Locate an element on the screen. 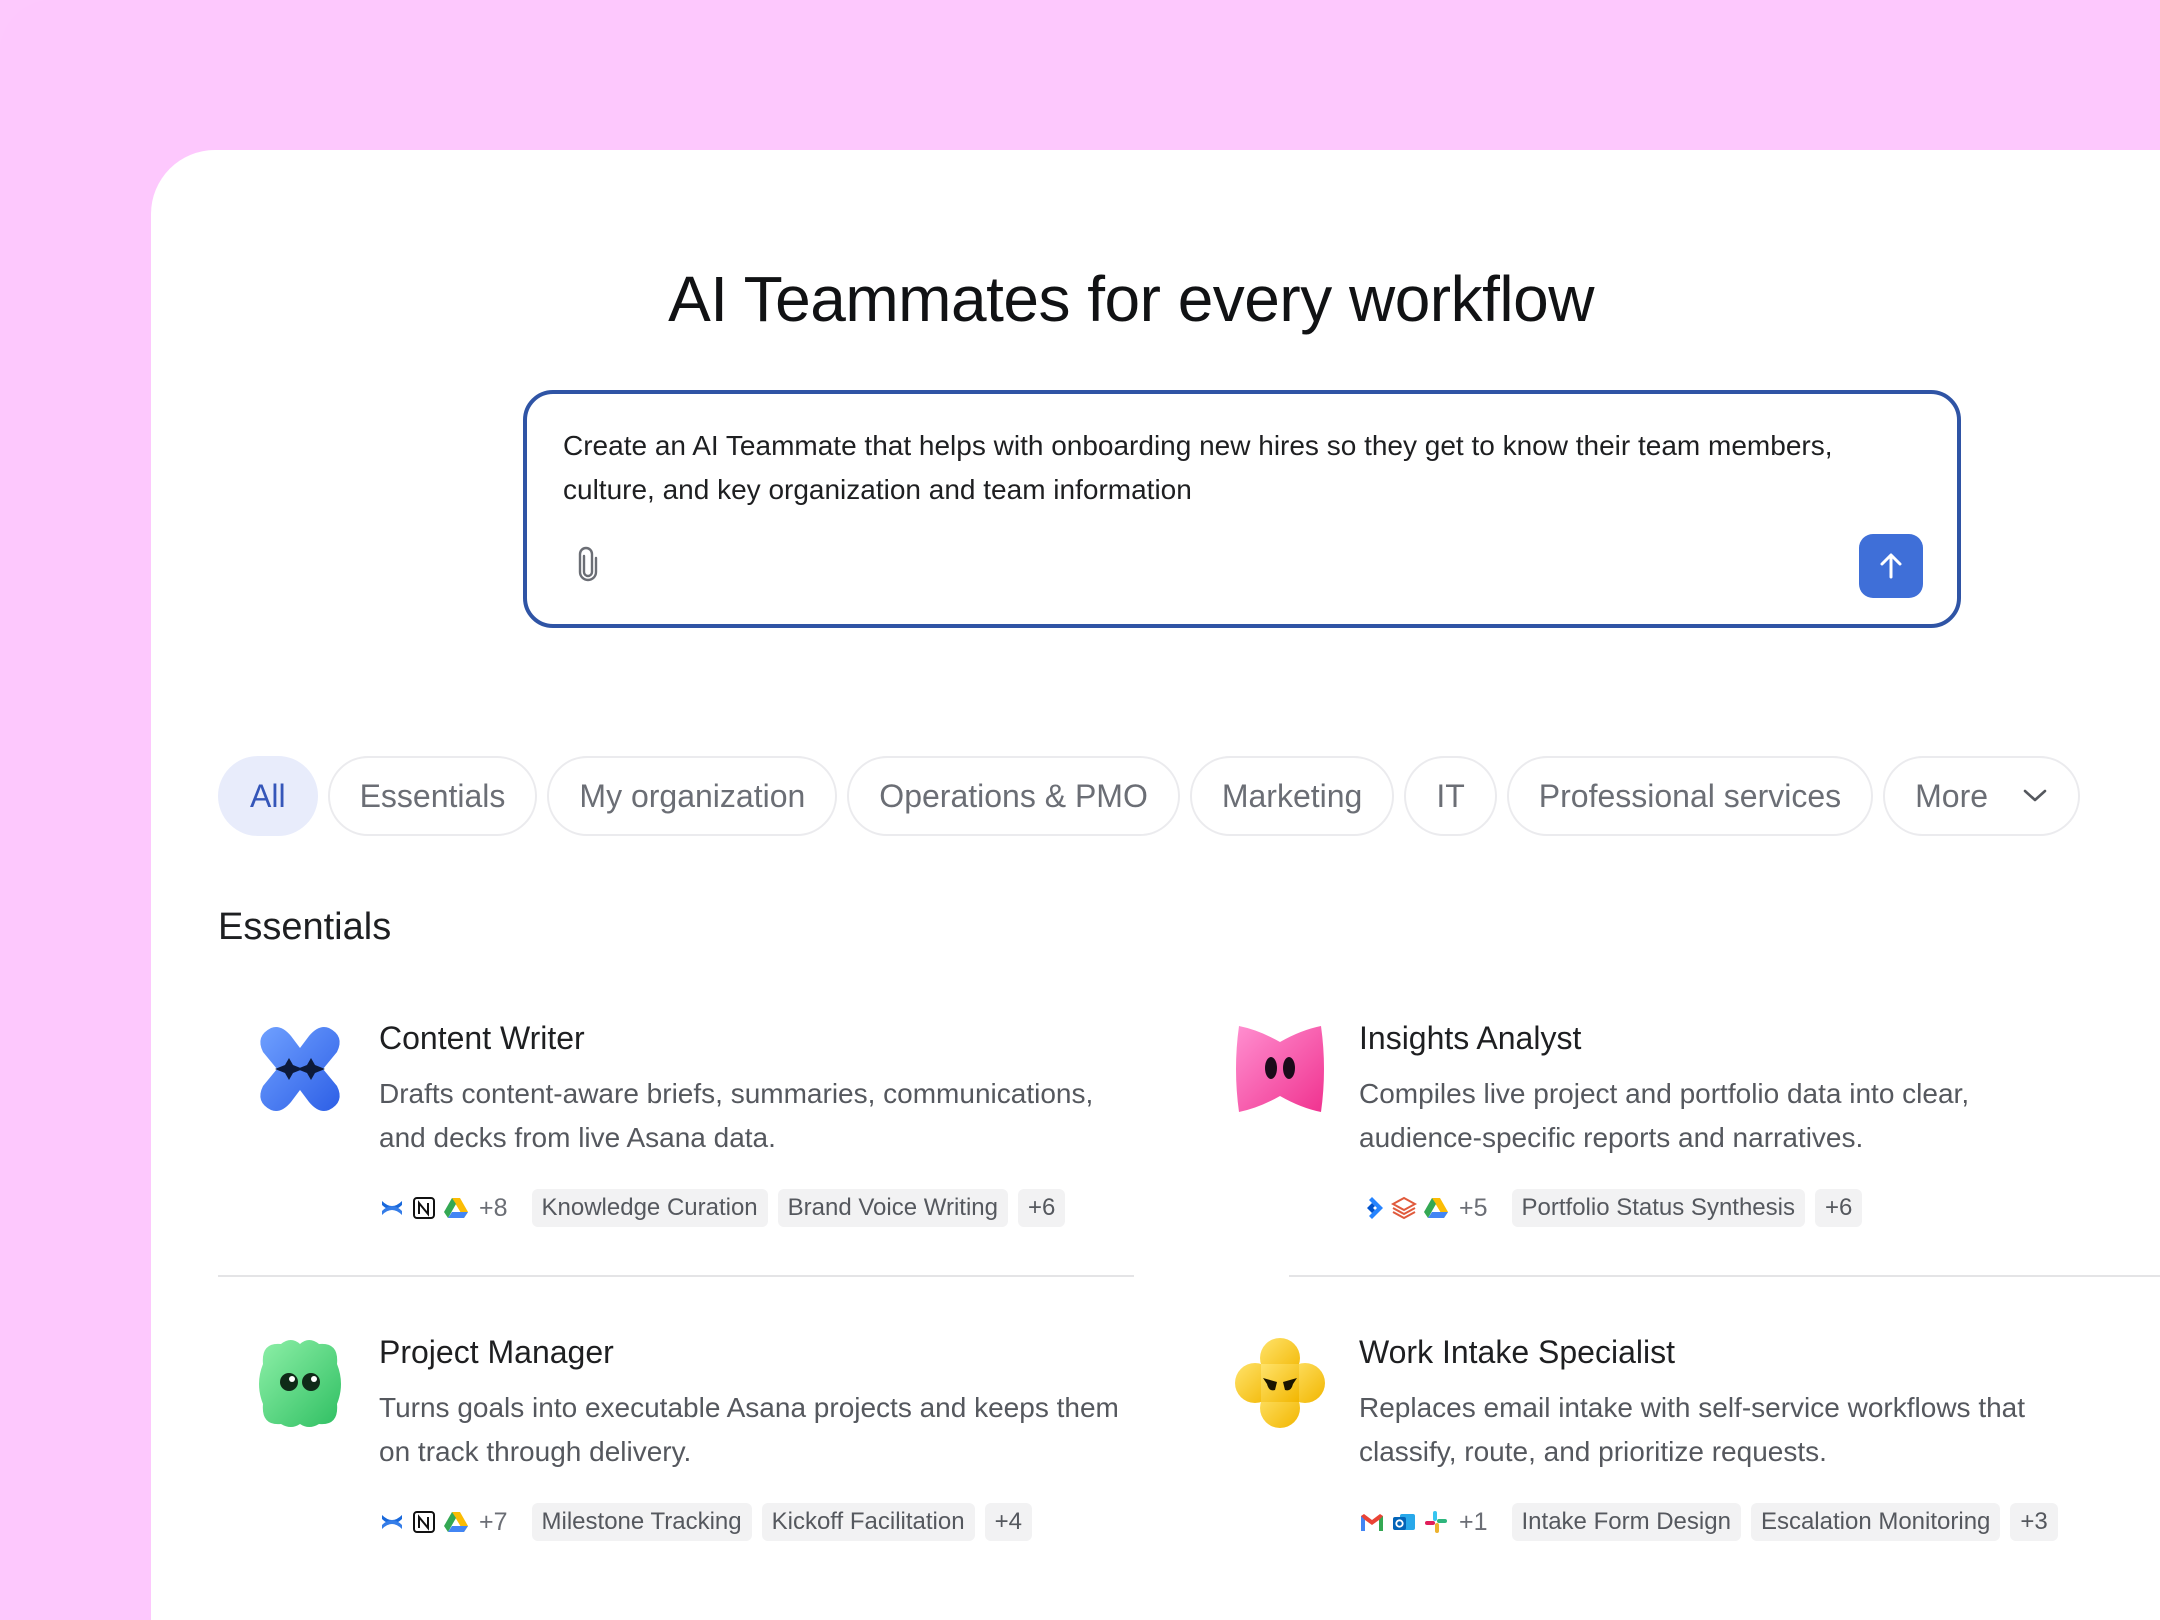 This screenshot has height=1620, width=2160. filter-more: More is located at coordinates (1982, 796).